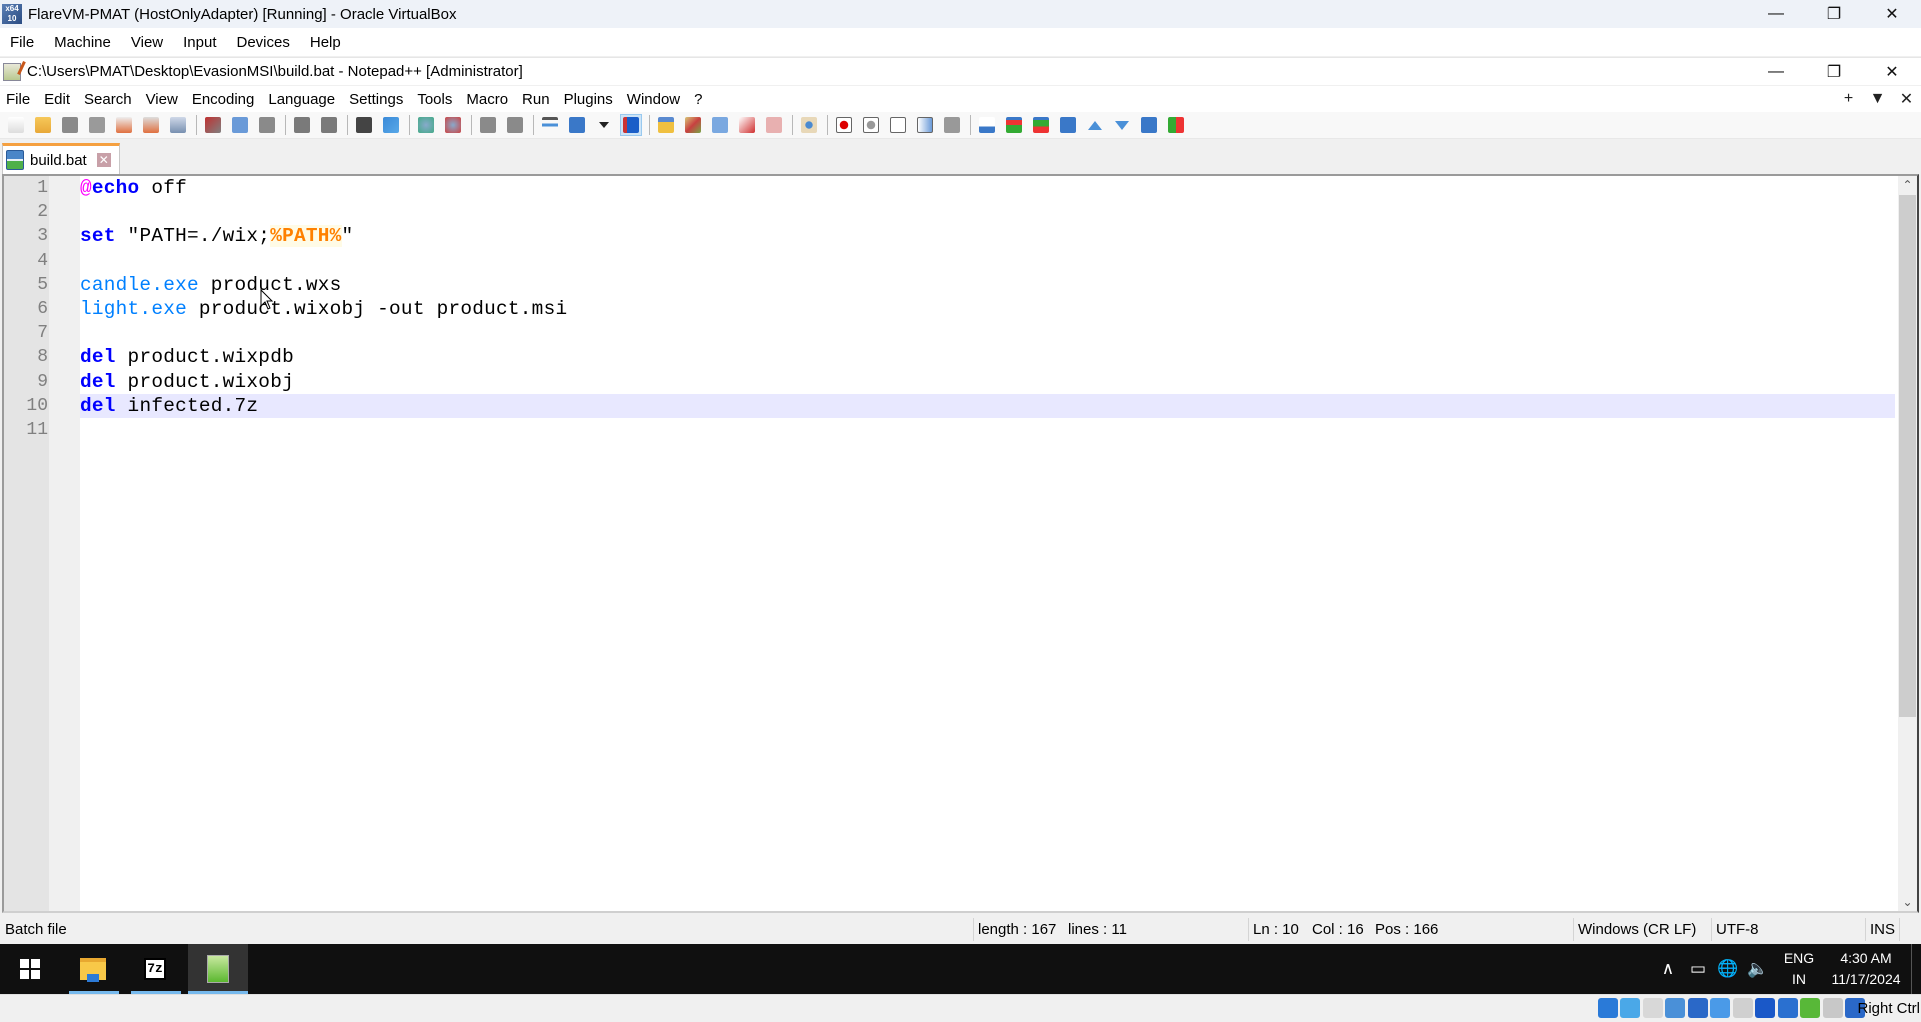  I want to click on menu-plugins: Plugins, so click(588, 99).